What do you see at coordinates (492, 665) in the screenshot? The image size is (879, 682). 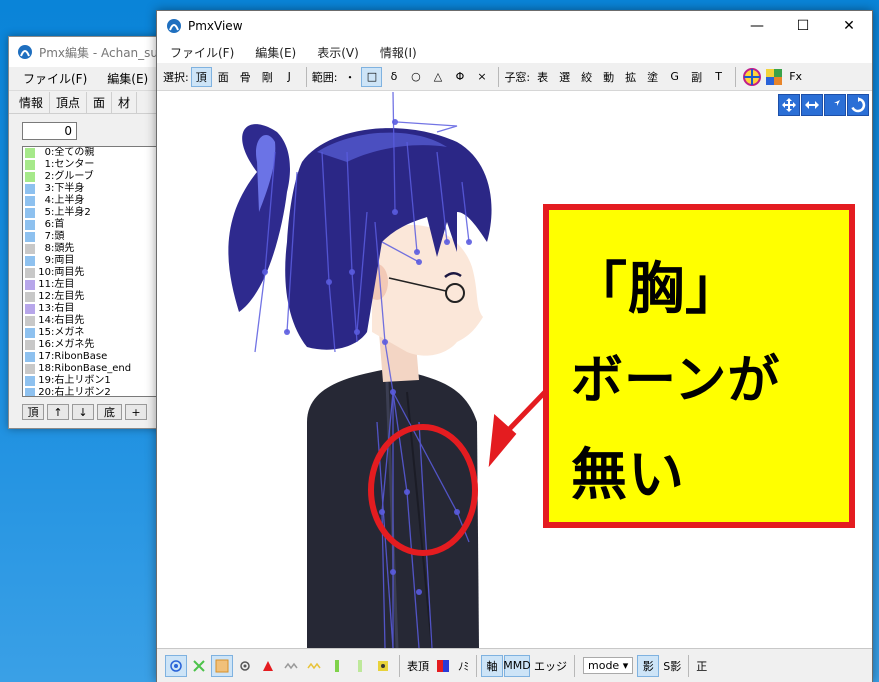 I see `axis-toggle: 軸` at bounding box center [492, 665].